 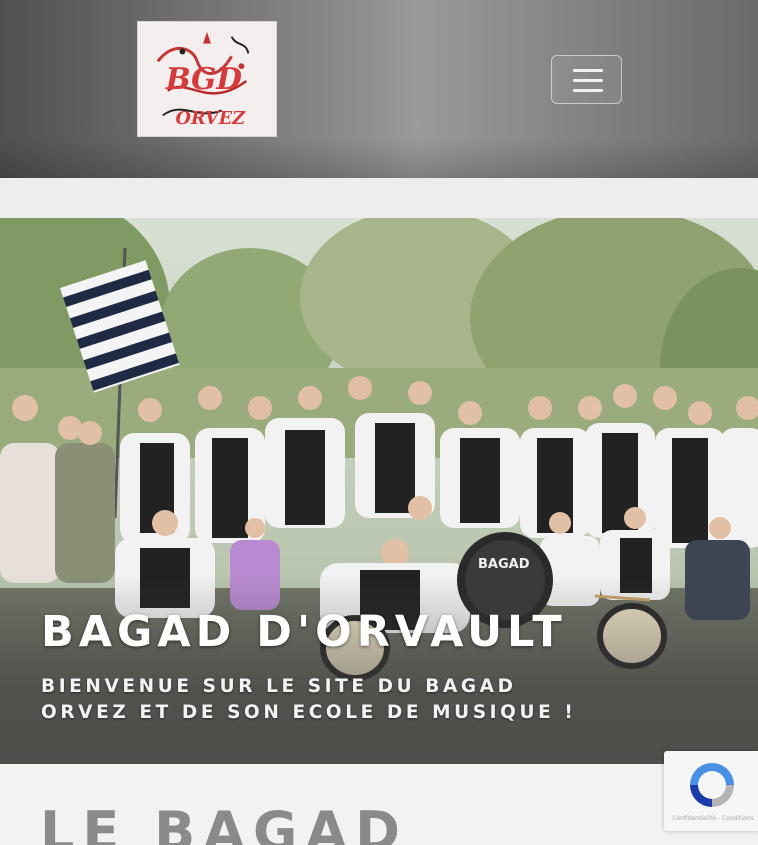 What do you see at coordinates (712, 785) in the screenshot?
I see `recaptcha-icon` at bounding box center [712, 785].